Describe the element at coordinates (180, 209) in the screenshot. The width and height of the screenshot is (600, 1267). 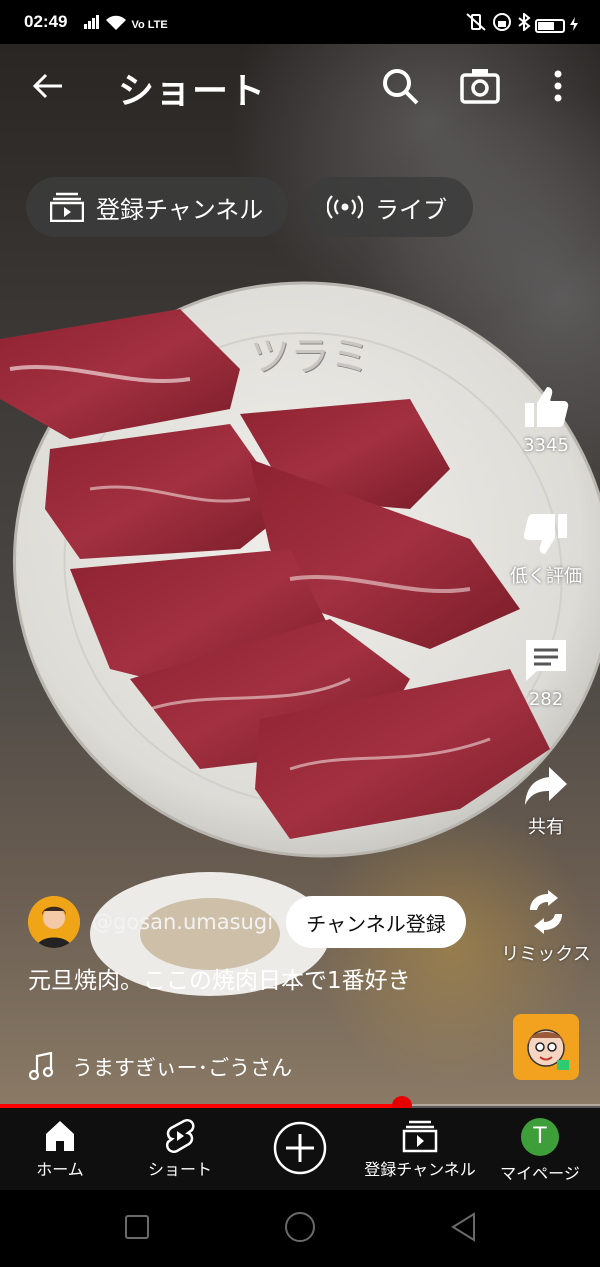
I see `chip-subscriptions-label: 登録チャンネル` at that location.